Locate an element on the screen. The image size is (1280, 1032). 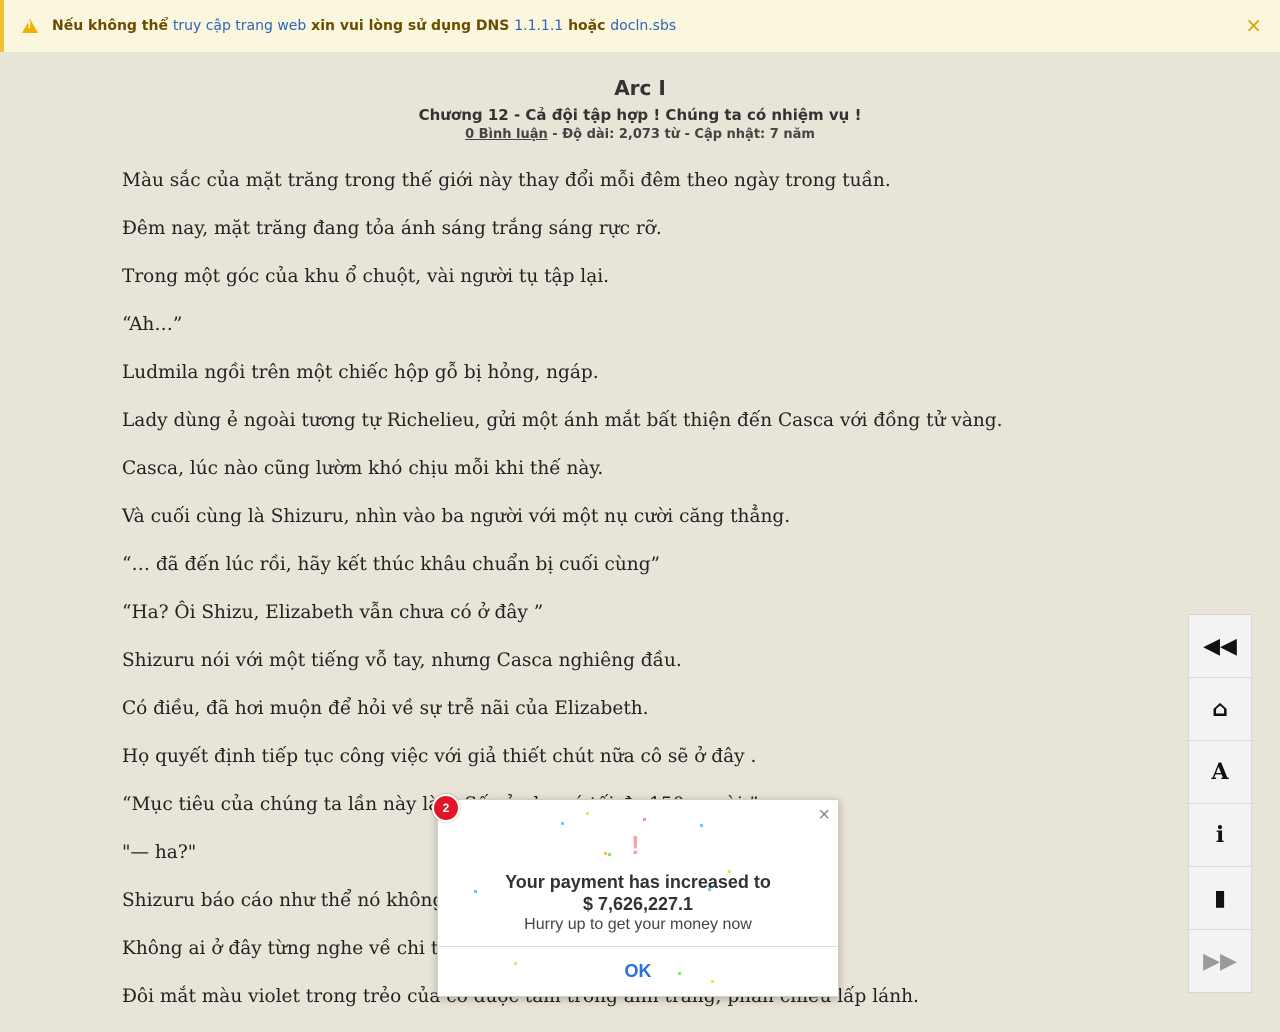
home-button: ⌂ is located at coordinates (1220, 709).